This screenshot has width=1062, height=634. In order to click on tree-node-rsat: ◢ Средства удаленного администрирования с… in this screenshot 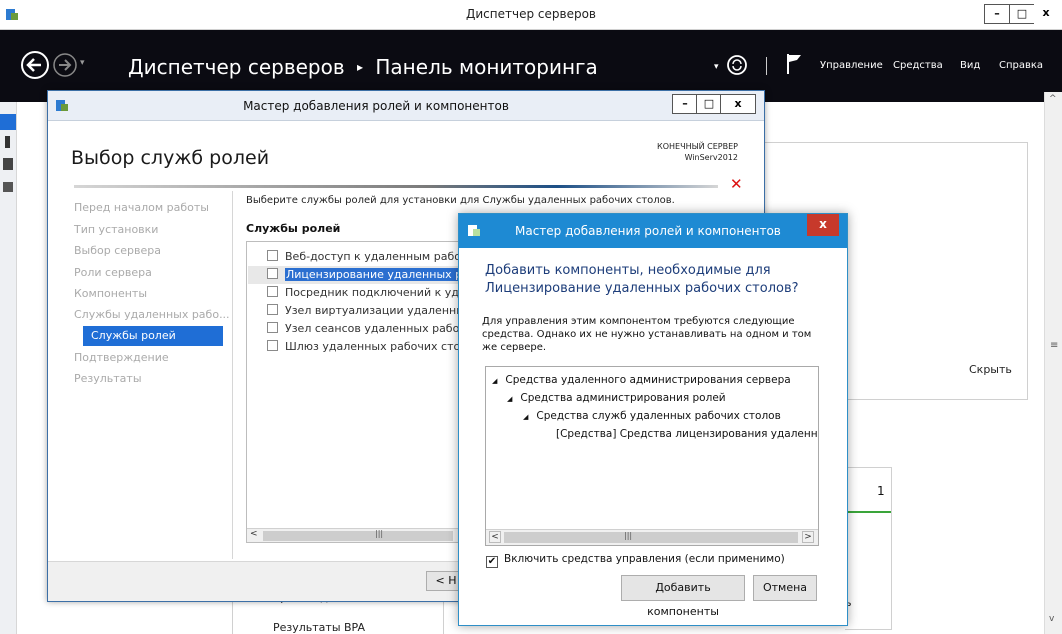, I will do `click(641, 380)`.